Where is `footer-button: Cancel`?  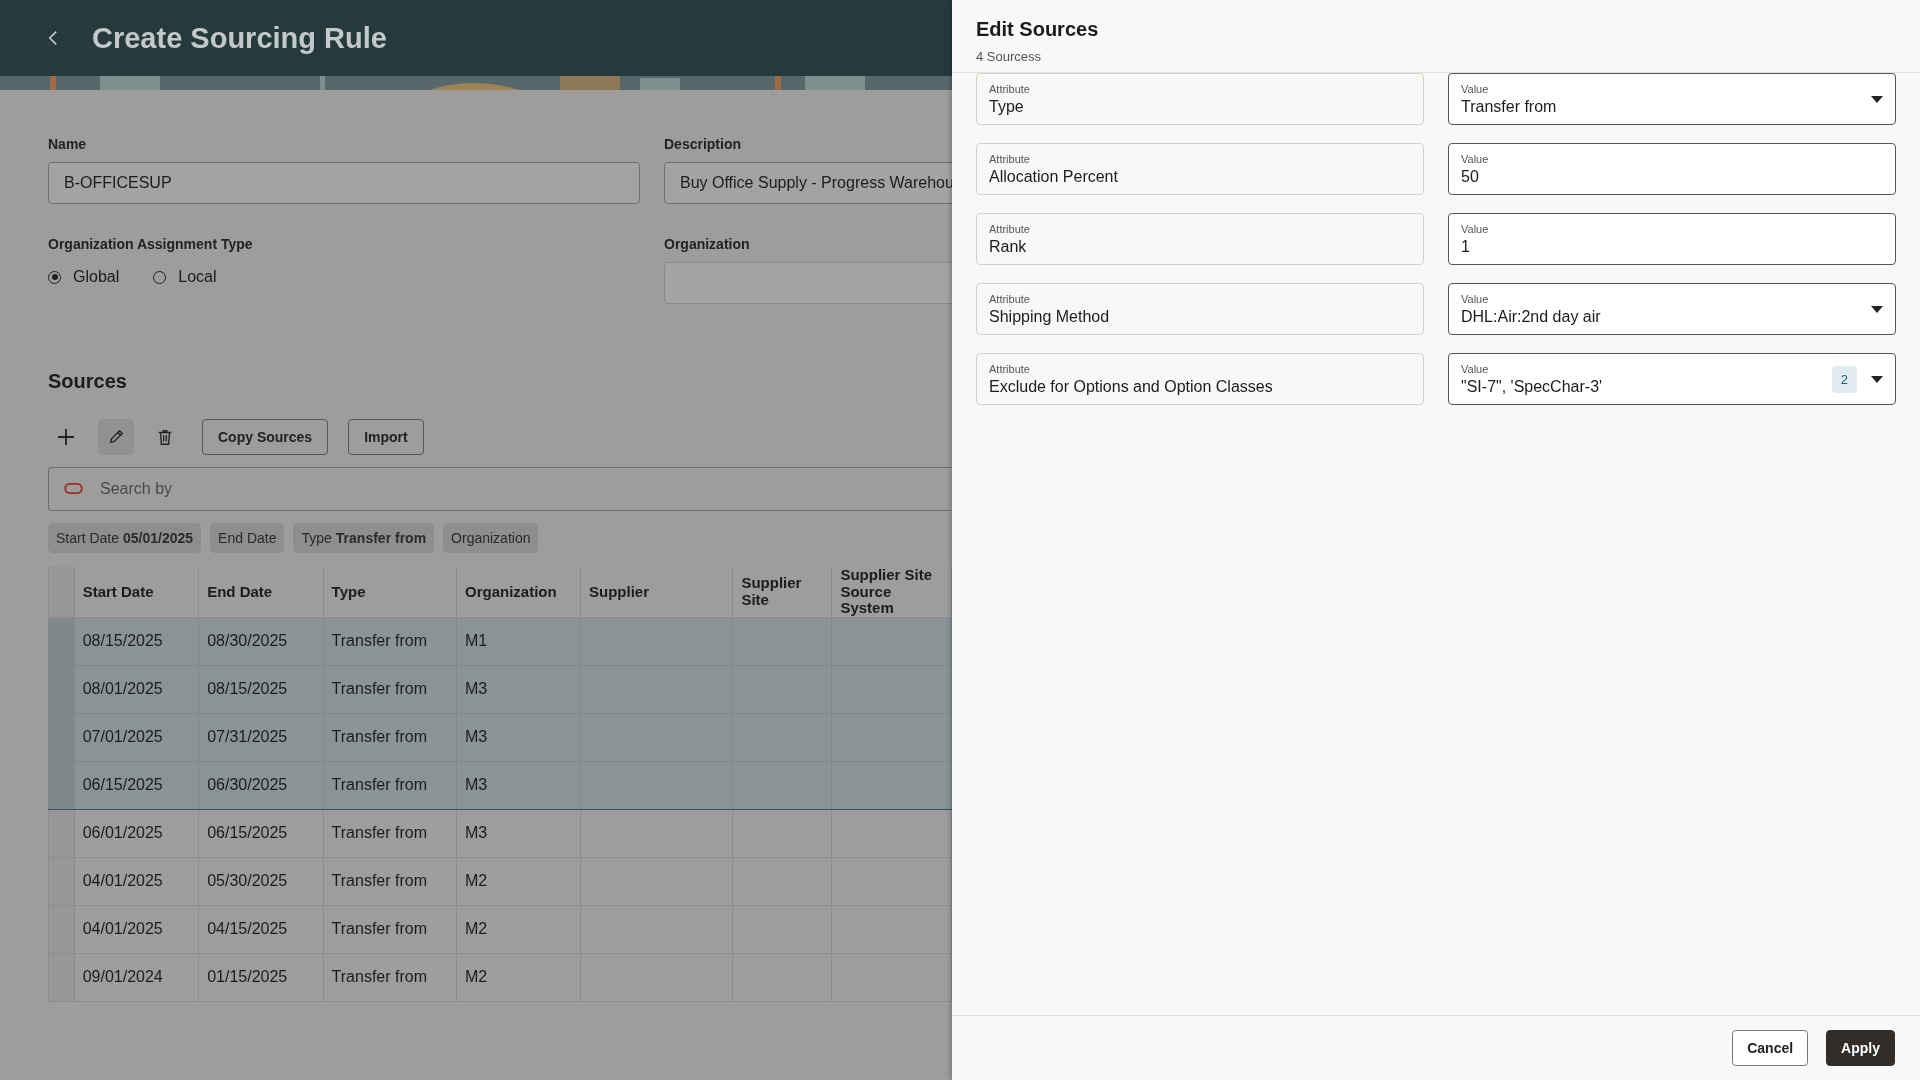 footer-button: Cancel is located at coordinates (1770, 1048).